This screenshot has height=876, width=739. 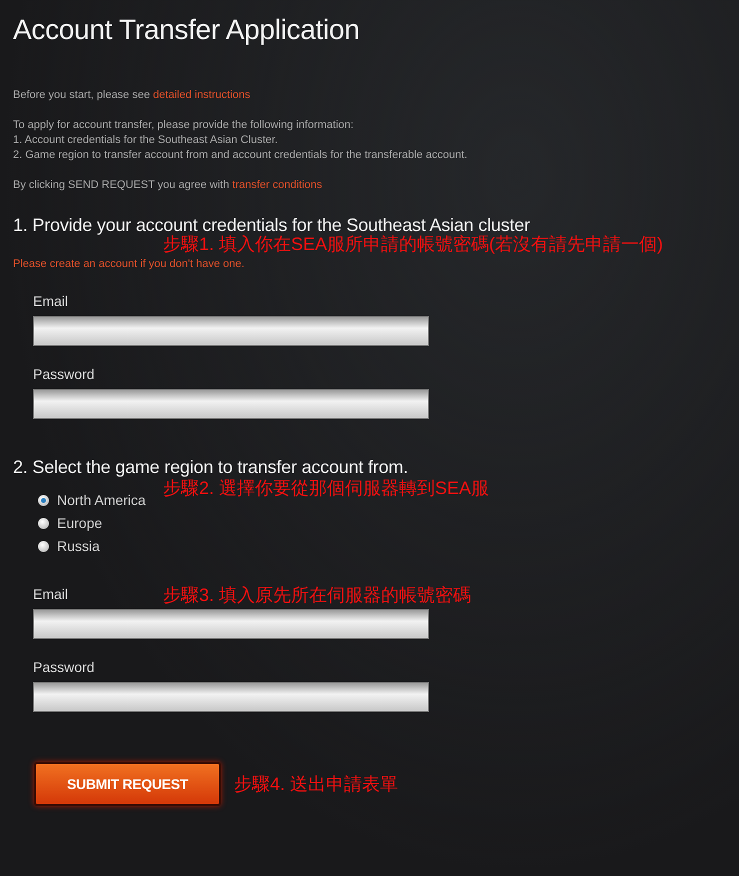 I want to click on note-text: Please create an account if you don't have one., so click(x=129, y=264).